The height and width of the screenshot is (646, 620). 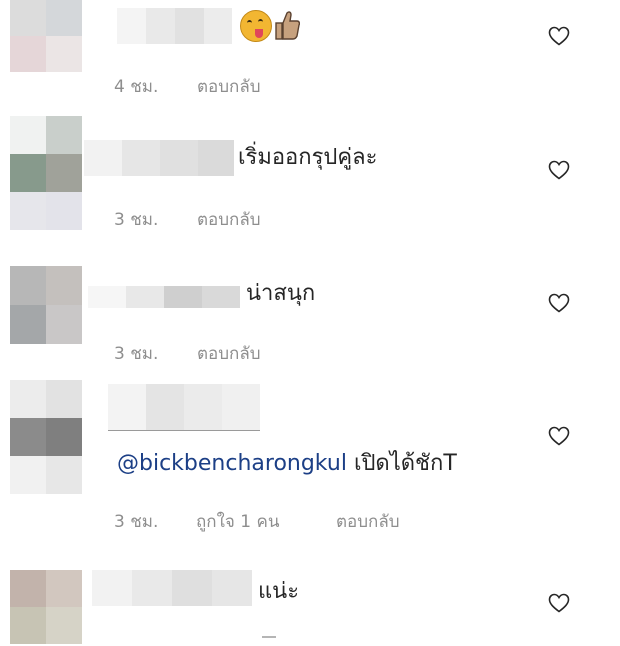 I want to click on comment-text: แน่ะ, so click(x=279, y=591).